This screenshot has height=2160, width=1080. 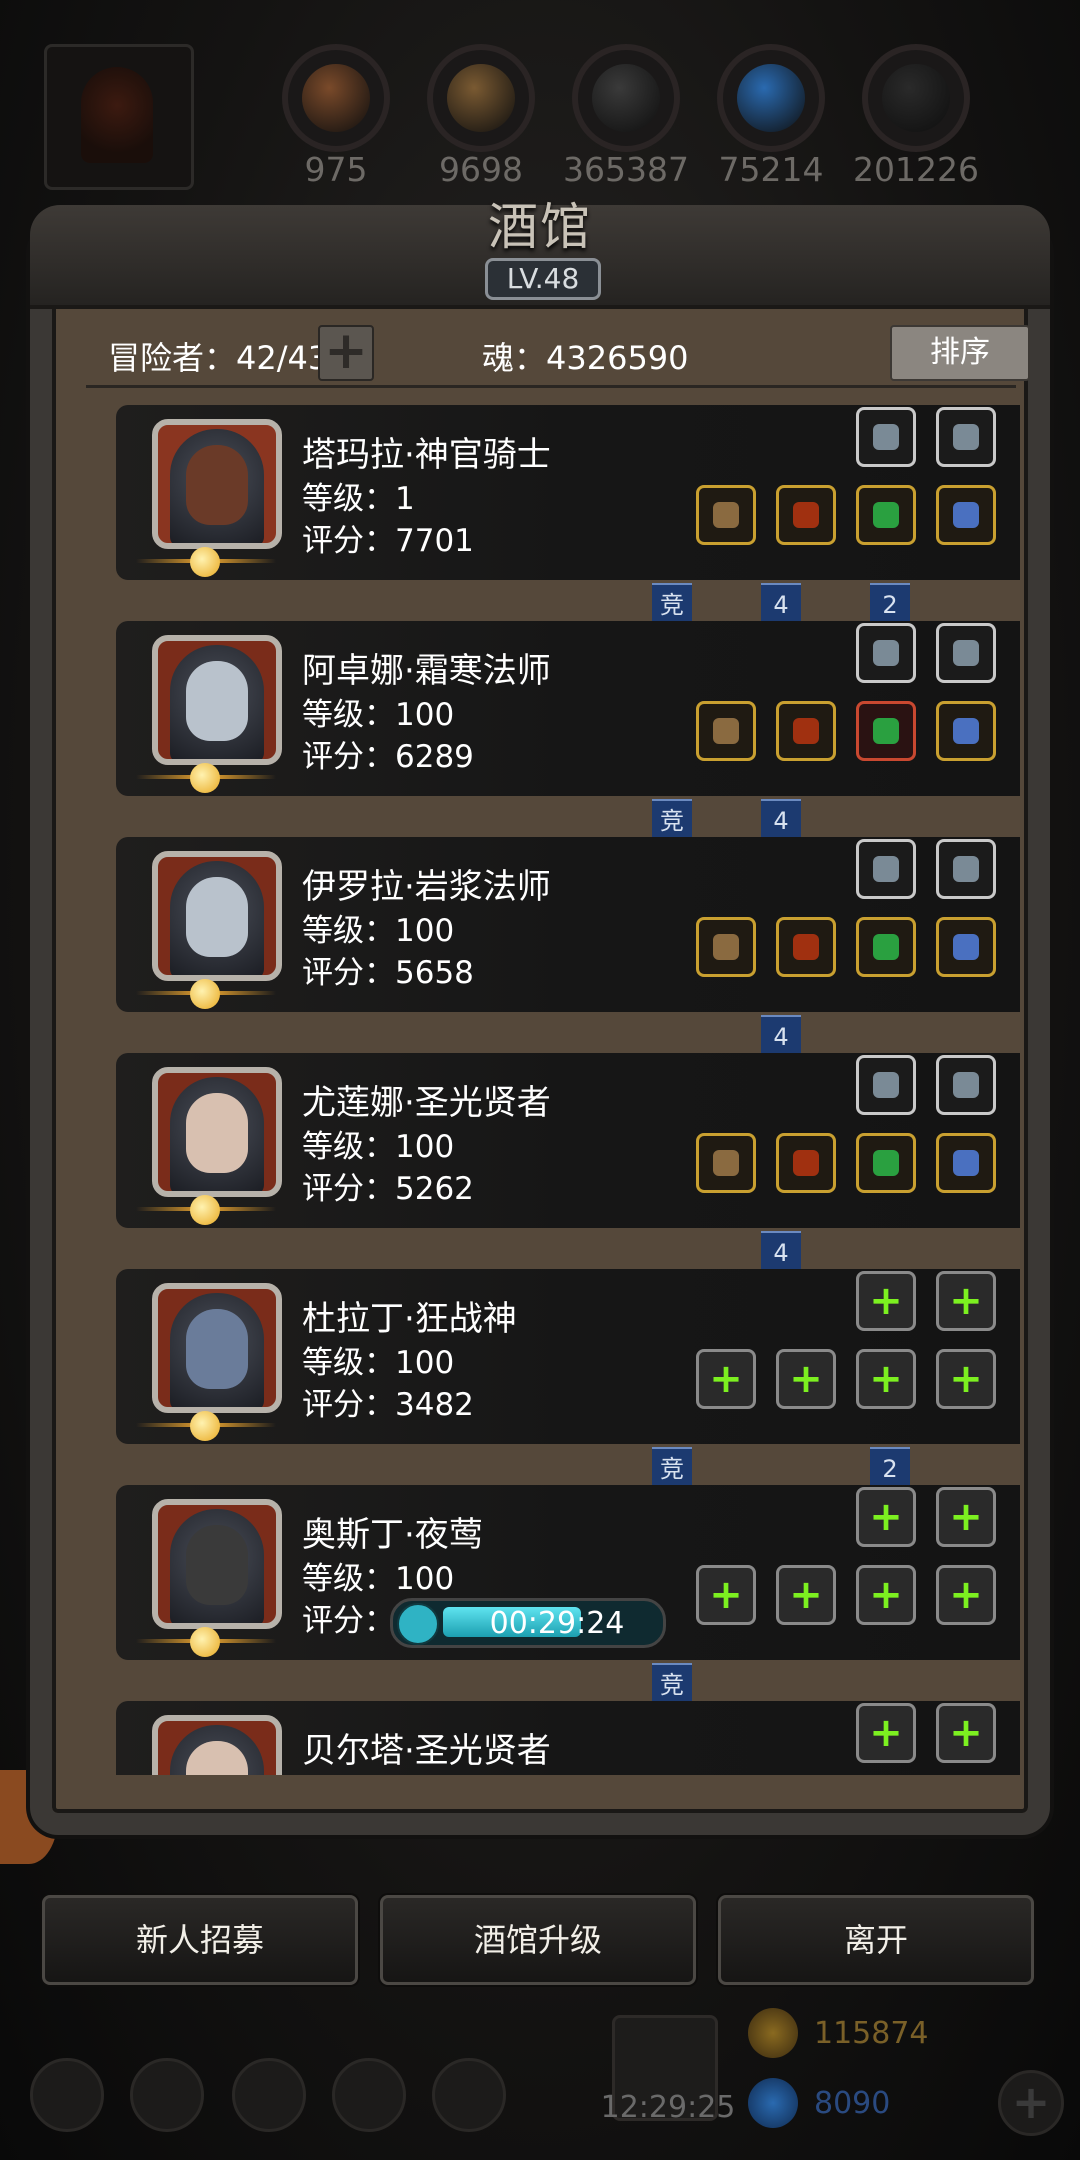 I want to click on upgrade-tavern-button: 酒馆升级, so click(x=538, y=1940).